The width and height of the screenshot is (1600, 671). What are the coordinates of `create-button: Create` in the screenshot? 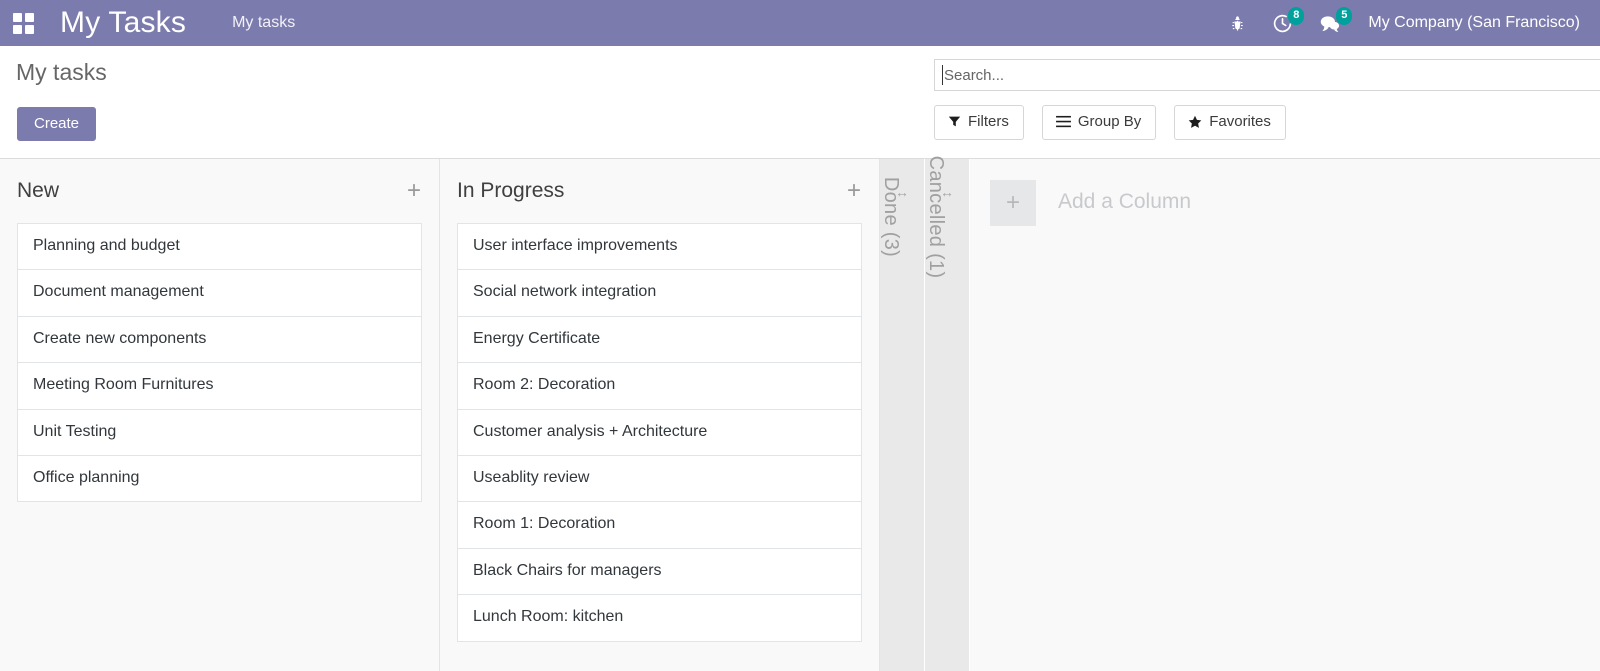 It's located at (57, 124).